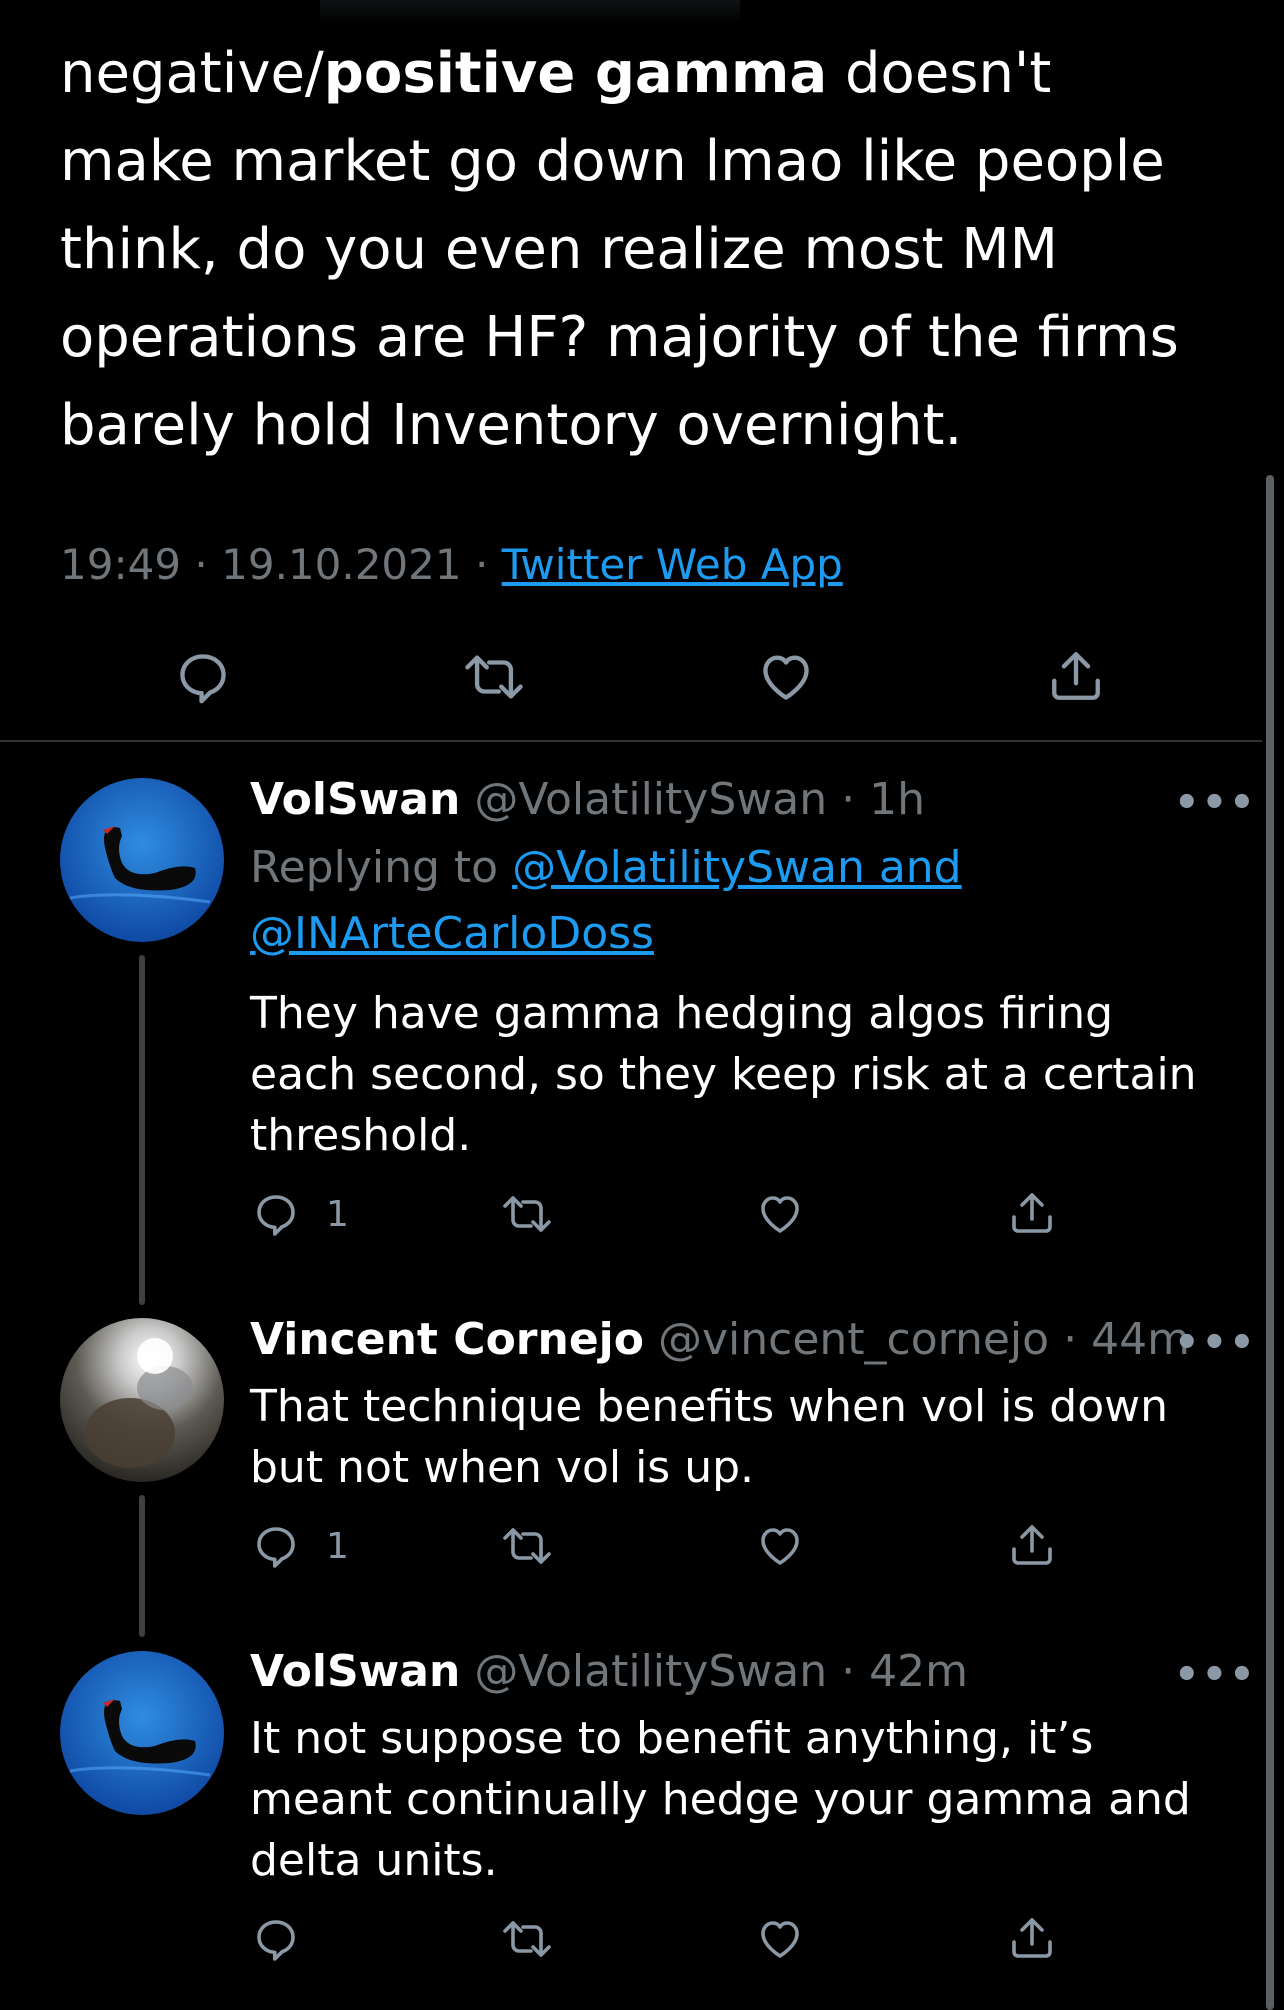 Image resolution: width=1284 pixels, height=2010 pixels. I want to click on display-name: Vincent Cornejo, so click(447, 1339).